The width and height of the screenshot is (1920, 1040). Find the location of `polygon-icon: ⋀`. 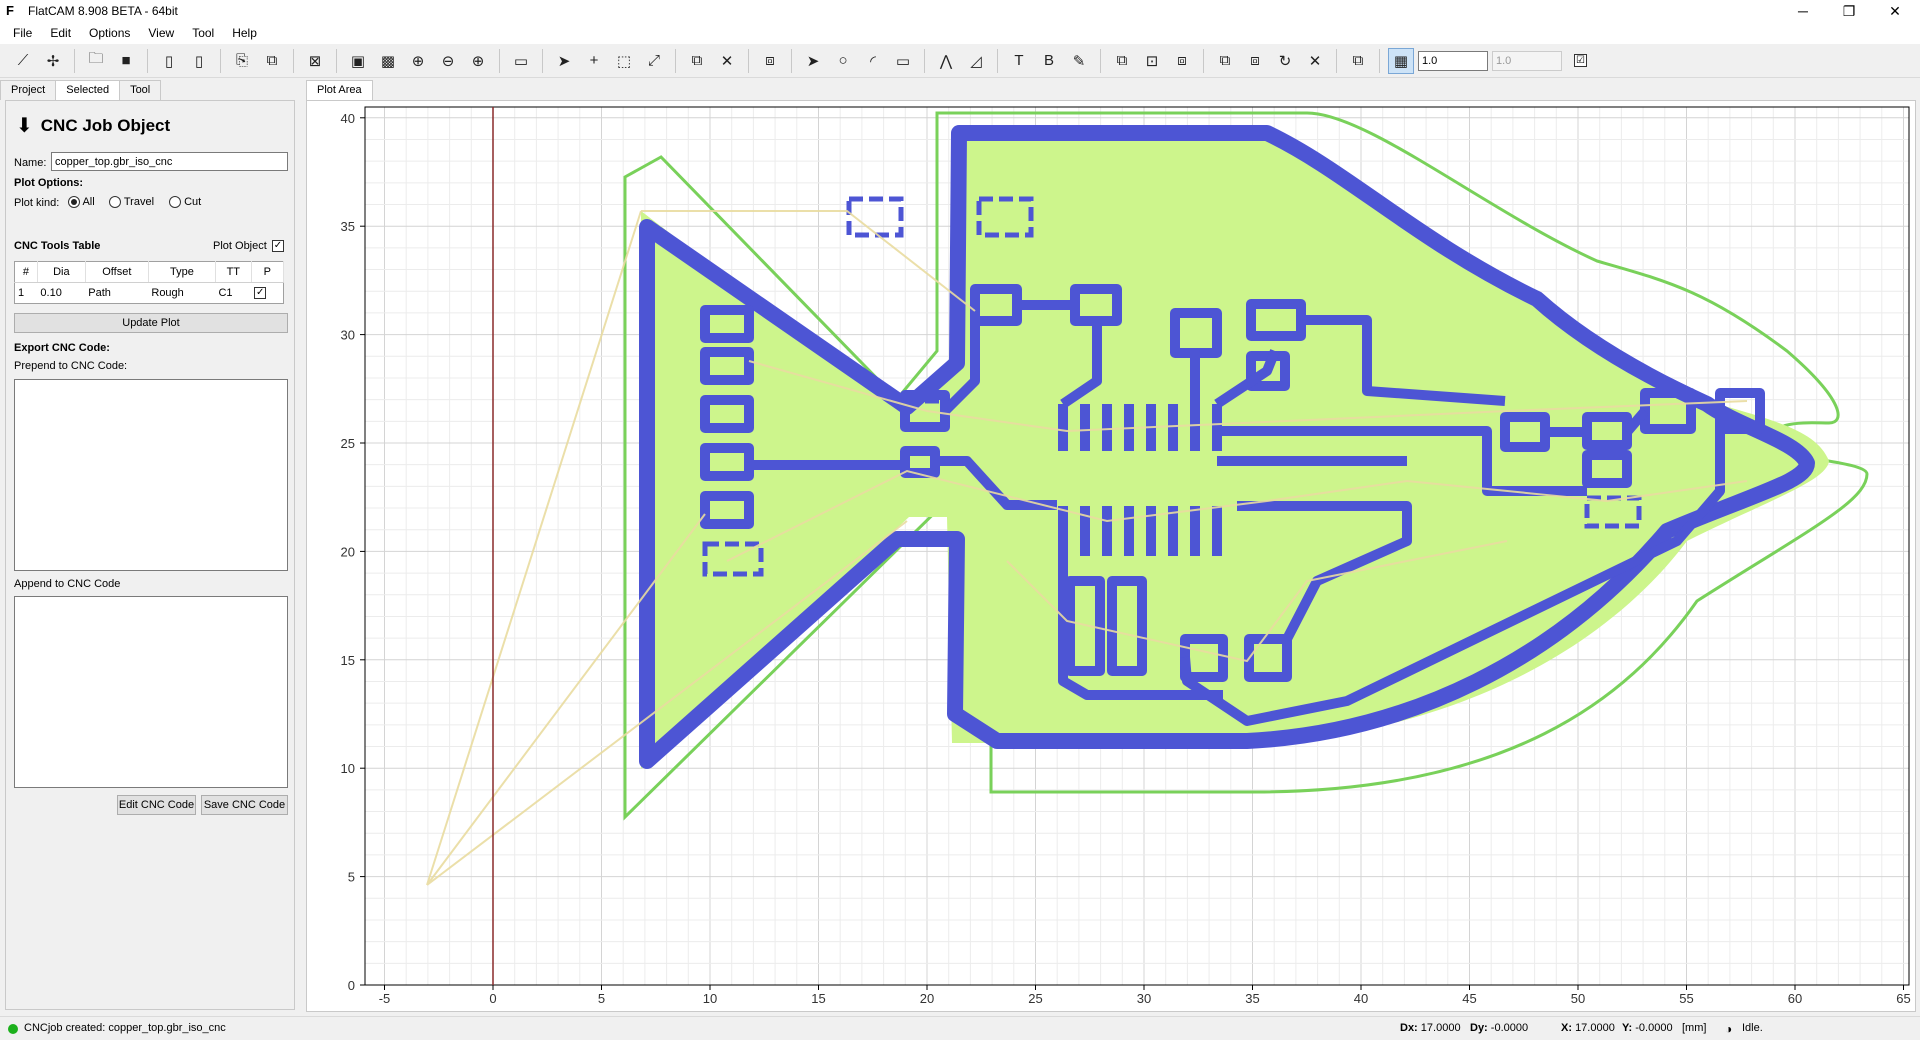

polygon-icon: ⋀ is located at coordinates (946, 61).